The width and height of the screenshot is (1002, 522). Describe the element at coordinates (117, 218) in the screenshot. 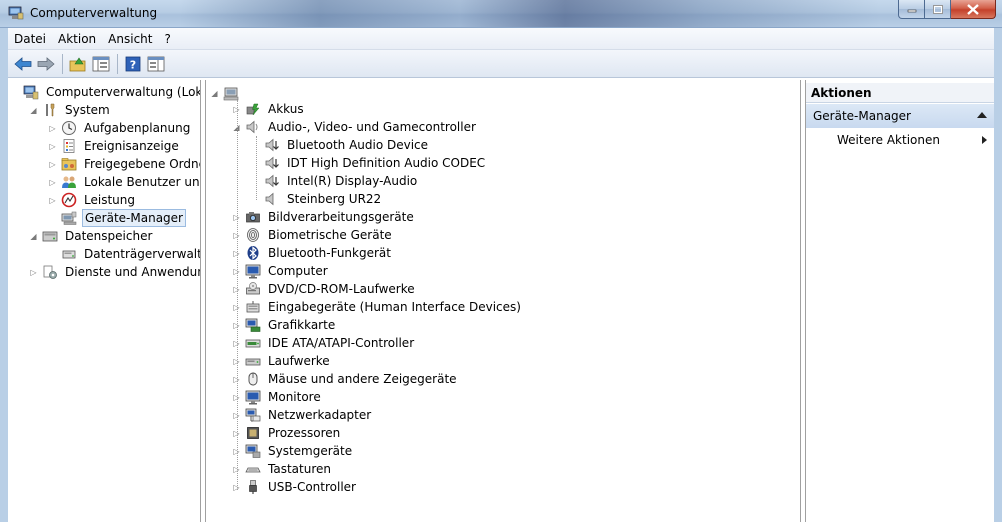

I see `console-tree-item: Geräte-Manager` at that location.